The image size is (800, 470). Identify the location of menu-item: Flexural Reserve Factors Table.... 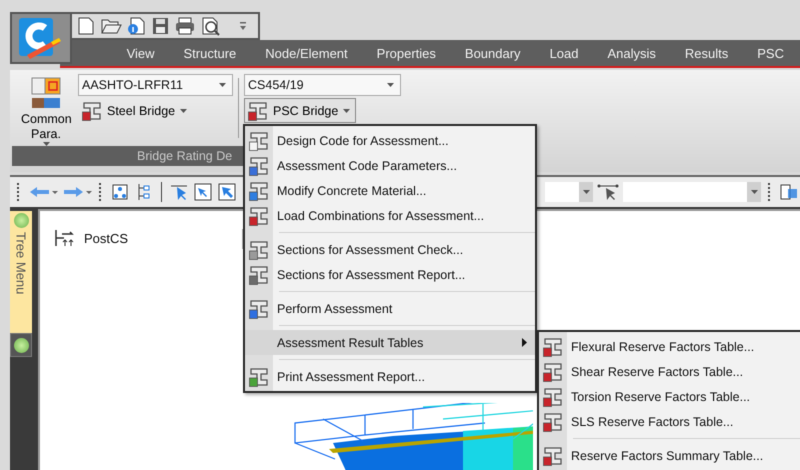
(669, 346).